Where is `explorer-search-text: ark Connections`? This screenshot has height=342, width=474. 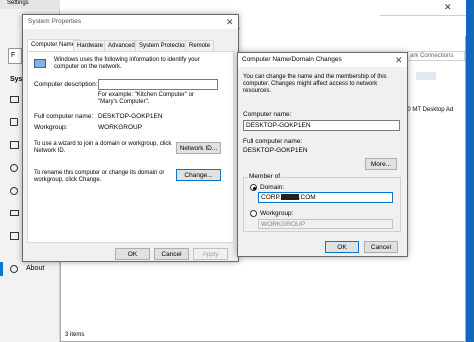 explorer-search-text: ark Connections is located at coordinates (432, 56).